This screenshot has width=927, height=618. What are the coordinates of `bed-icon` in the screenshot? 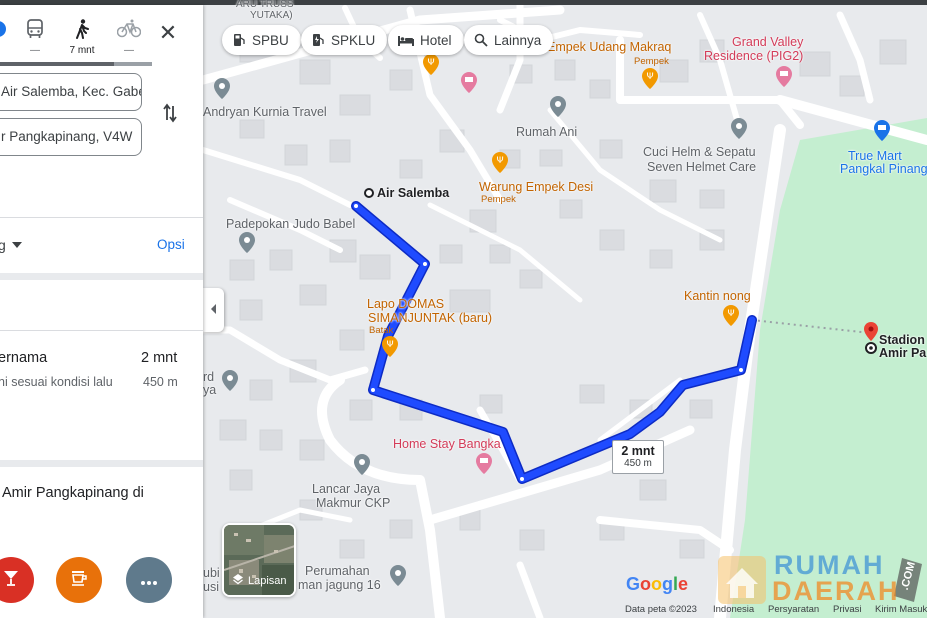 It's located at (406, 40).